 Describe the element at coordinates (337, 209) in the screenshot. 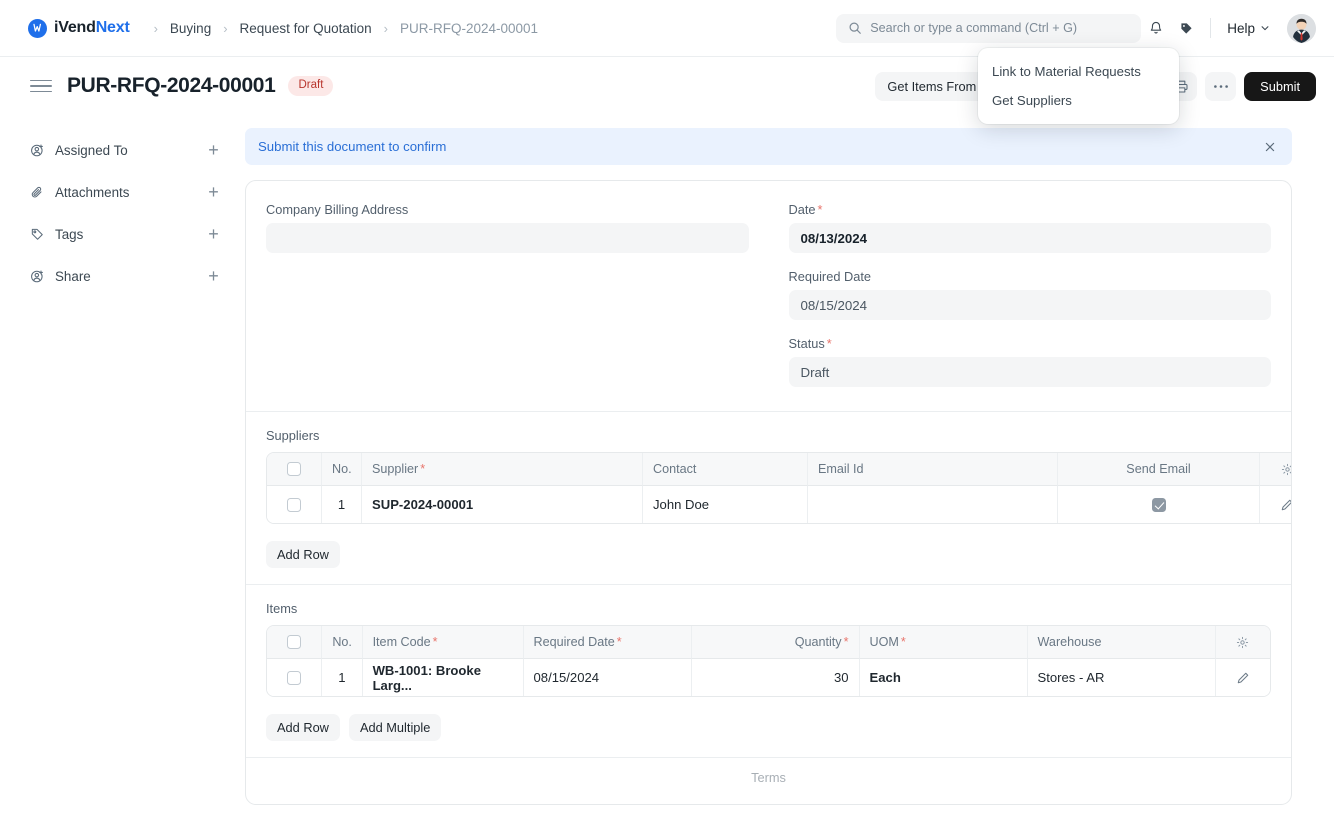

I see `field-label: Company Billing Address` at that location.